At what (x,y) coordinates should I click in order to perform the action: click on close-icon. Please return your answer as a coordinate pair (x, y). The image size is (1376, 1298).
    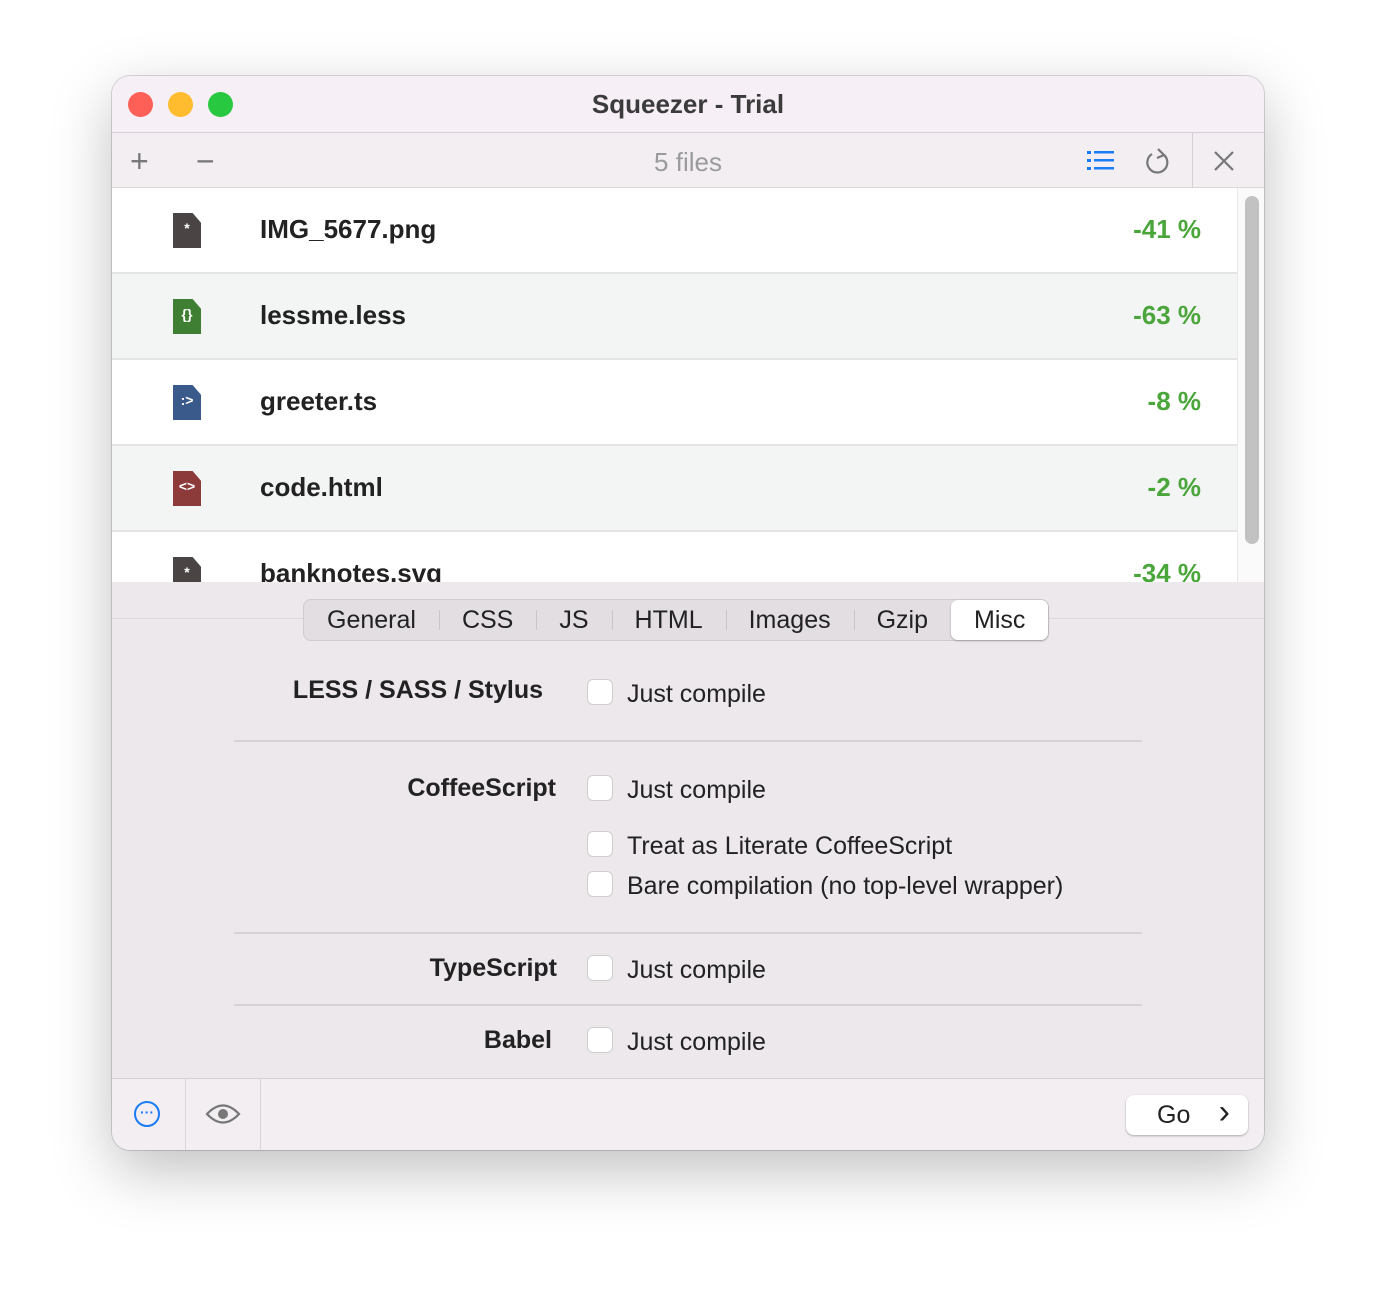
    Looking at the image, I should click on (1224, 163).